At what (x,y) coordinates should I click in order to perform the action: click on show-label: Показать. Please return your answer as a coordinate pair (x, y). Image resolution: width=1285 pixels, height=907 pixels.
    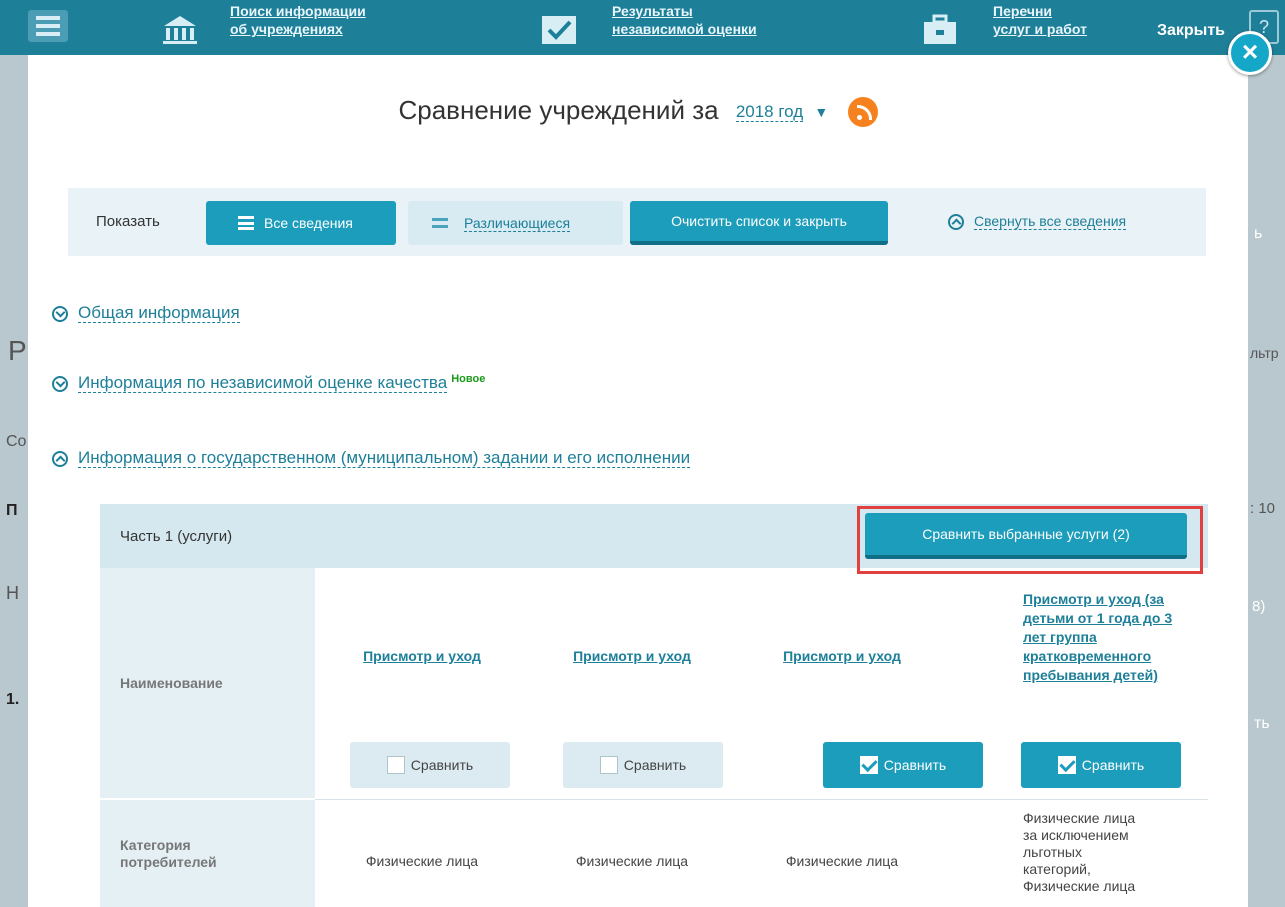
    Looking at the image, I should click on (128, 221).